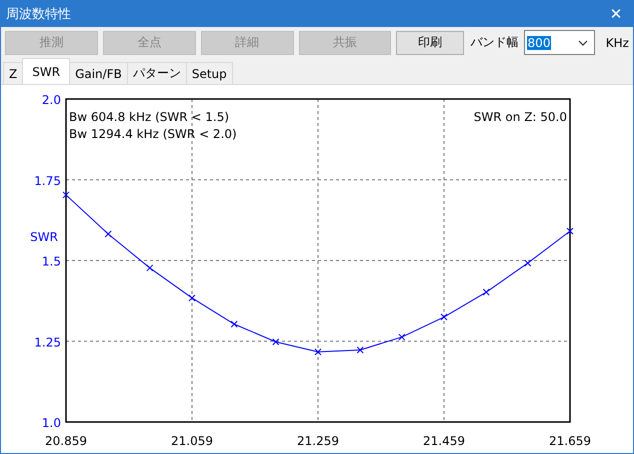 The image size is (634, 454). What do you see at coordinates (209, 73) in the screenshot?
I see `tab: Setup` at bounding box center [209, 73].